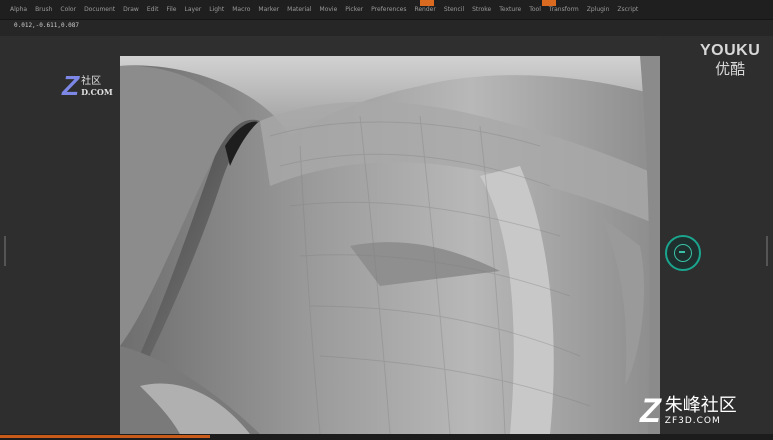 This screenshot has height=440, width=773. I want to click on zf3d-bottom-en: ZF3D.COM, so click(692, 420).